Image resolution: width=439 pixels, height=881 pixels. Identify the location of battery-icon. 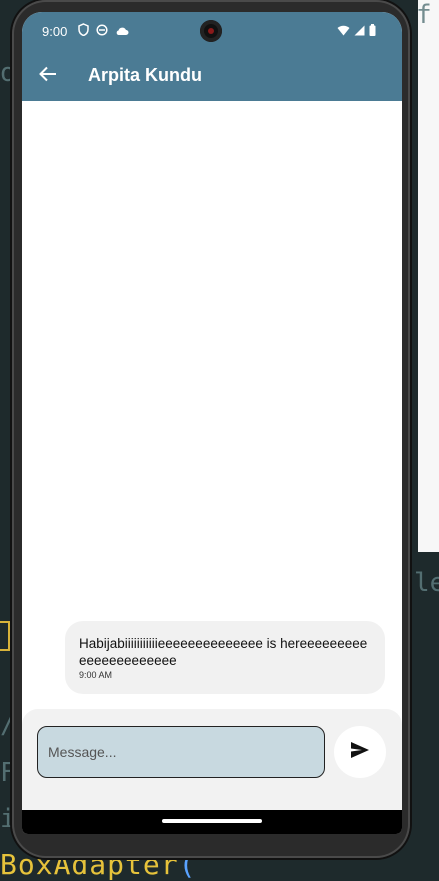
(372, 31).